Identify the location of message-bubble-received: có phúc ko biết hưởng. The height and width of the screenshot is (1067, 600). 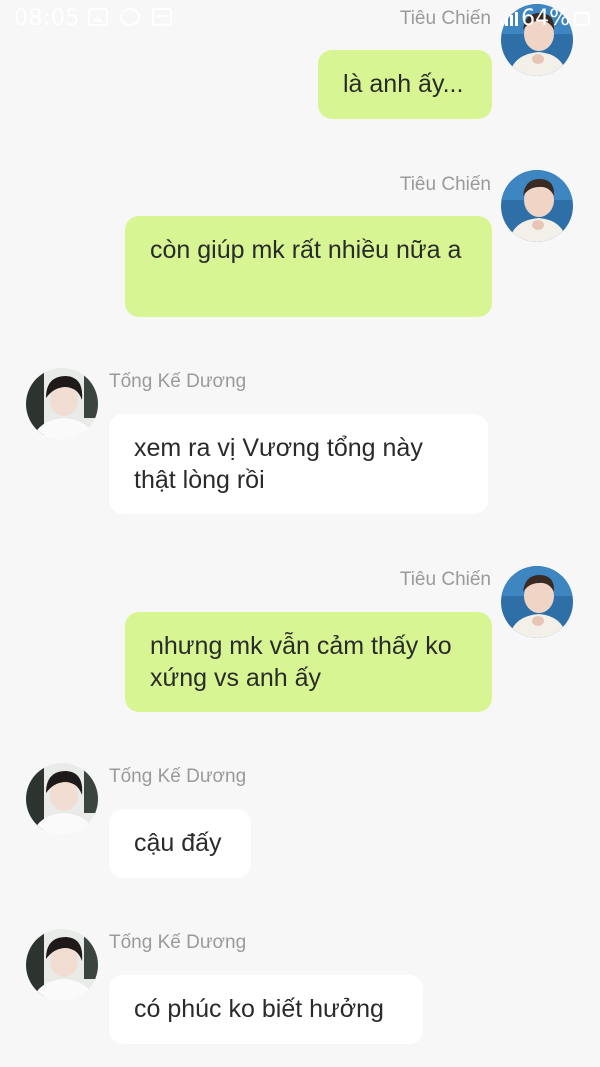
(266, 1009).